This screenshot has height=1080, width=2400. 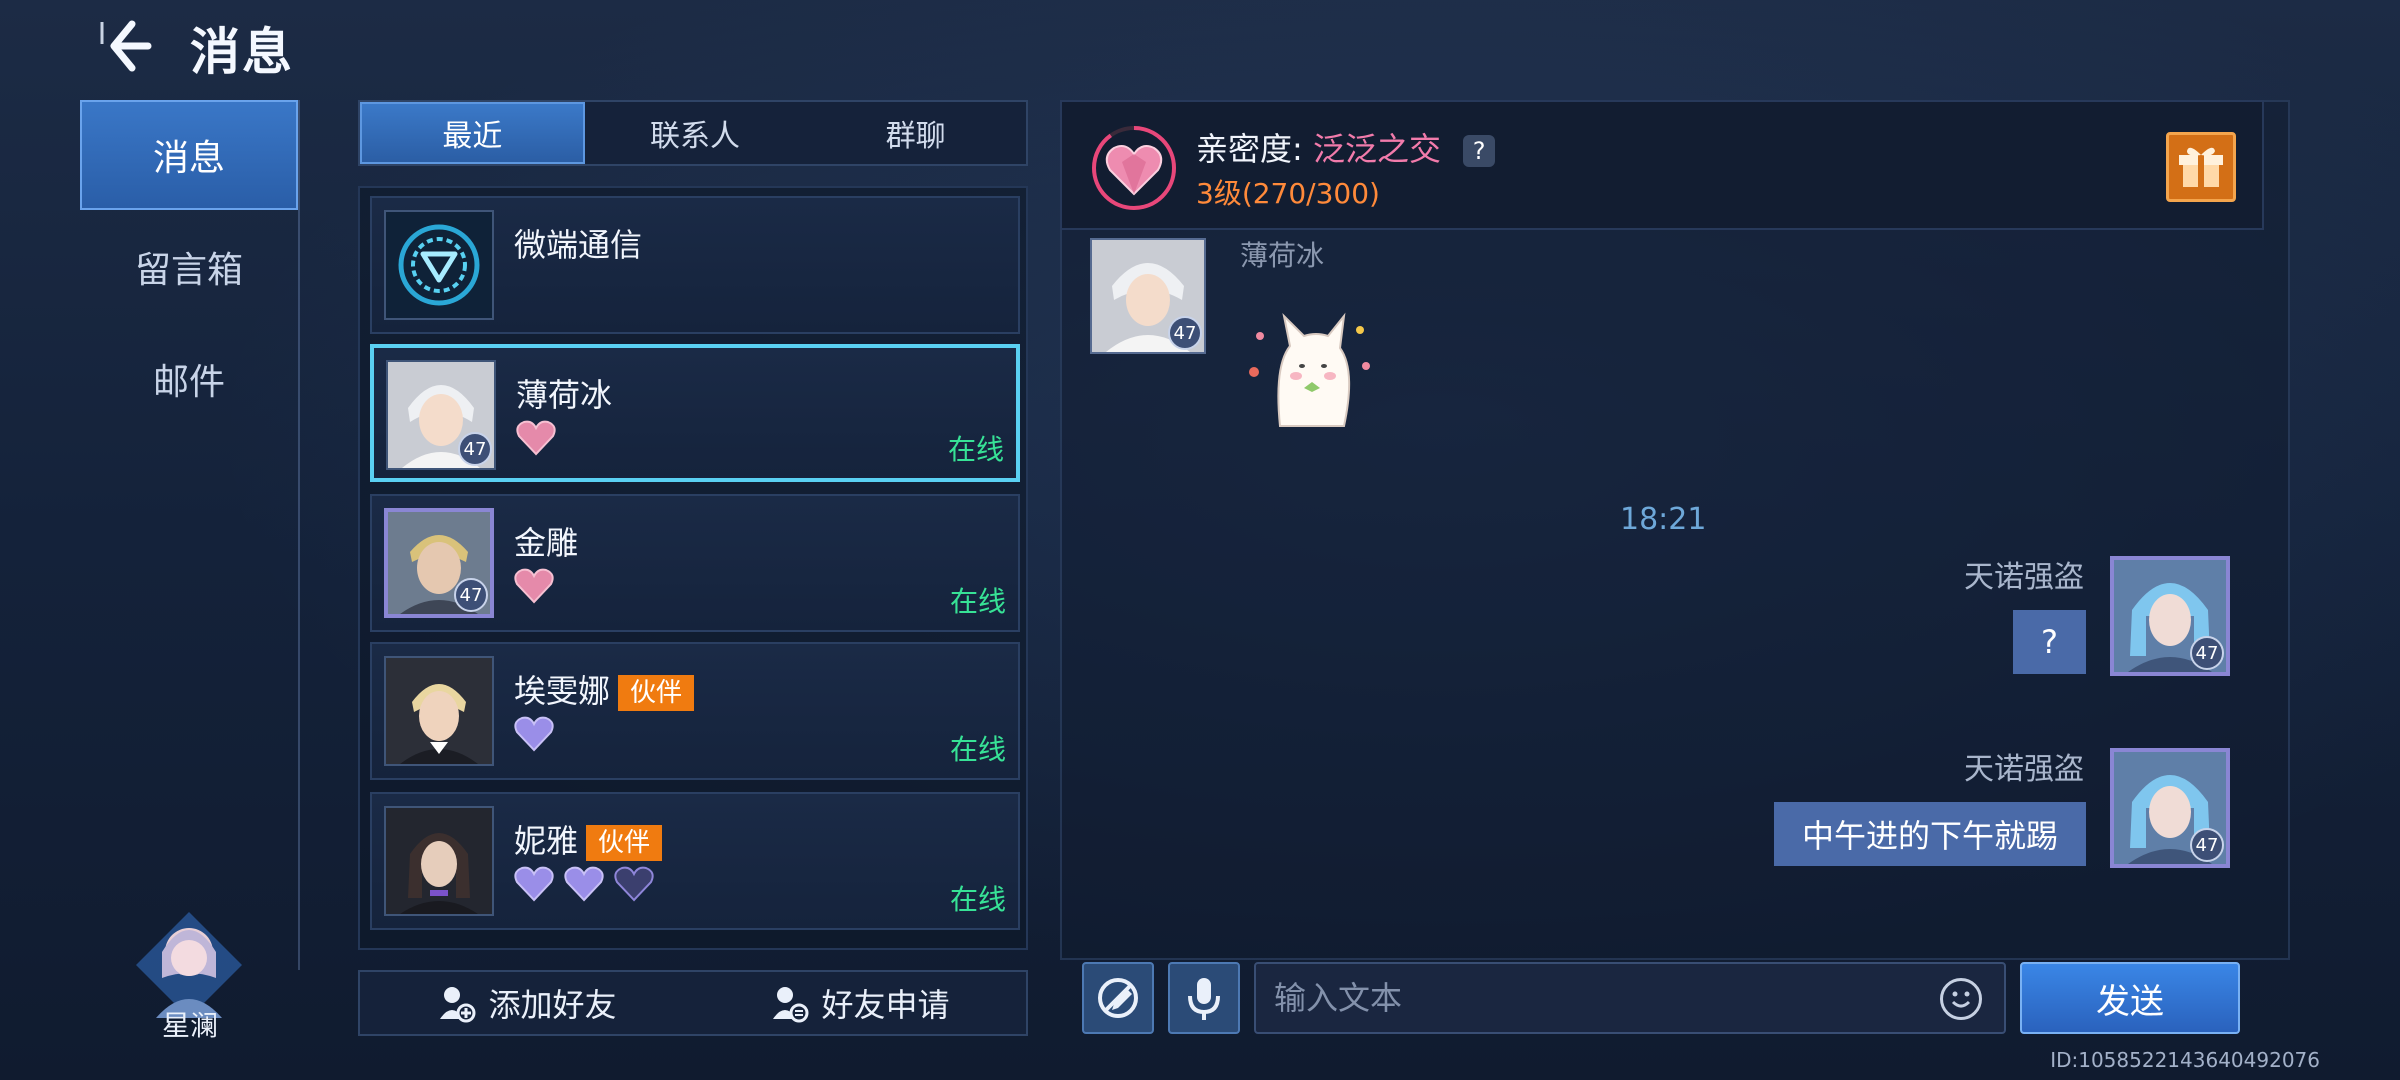 What do you see at coordinates (546, 841) in the screenshot?
I see `contact-name-text: 妮雅` at bounding box center [546, 841].